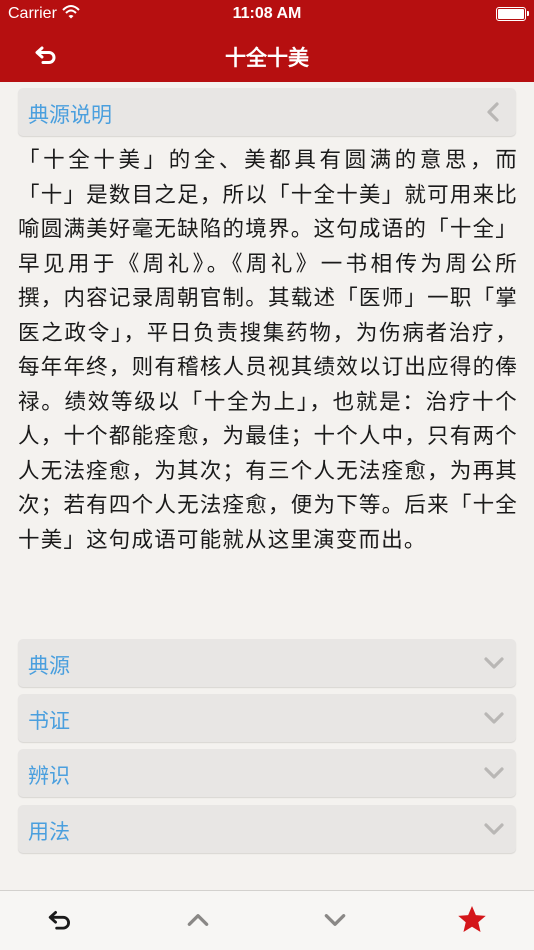 This screenshot has height=950, width=534. What do you see at coordinates (267, 58) in the screenshot?
I see `page-title: 十全十美` at bounding box center [267, 58].